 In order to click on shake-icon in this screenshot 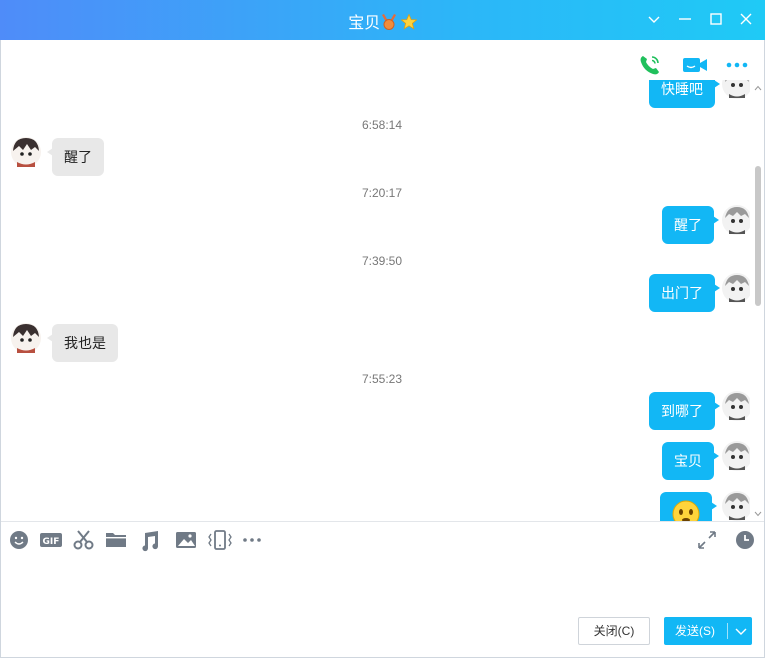, I will do `click(220, 540)`.